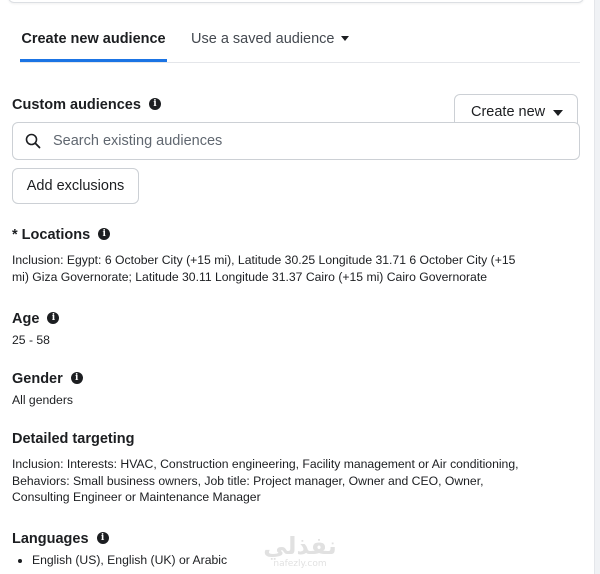 The image size is (600, 574). I want to click on locations-heading: * Locations i, so click(61, 235).